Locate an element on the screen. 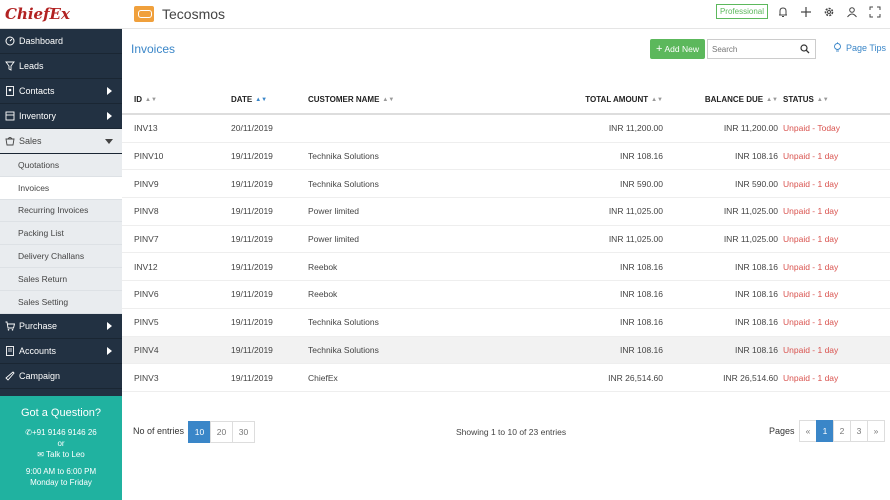  column-label: TOTAL AMOUNT is located at coordinates (617, 99).